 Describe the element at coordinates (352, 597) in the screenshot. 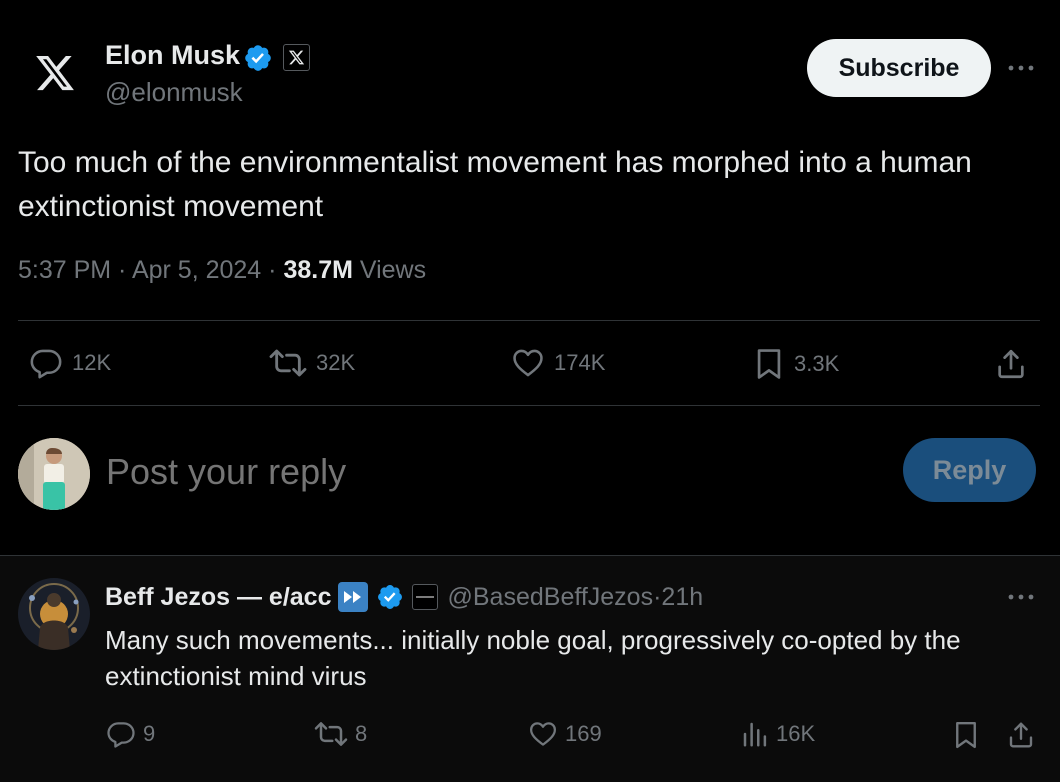

I see `fast-forward-badge-icon` at that location.